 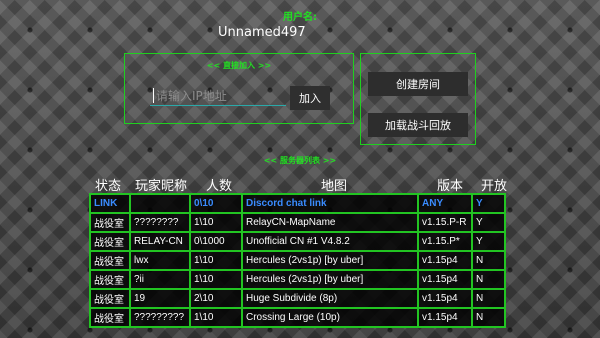 I want to click on column-header-status: 状态, so click(x=108, y=186).